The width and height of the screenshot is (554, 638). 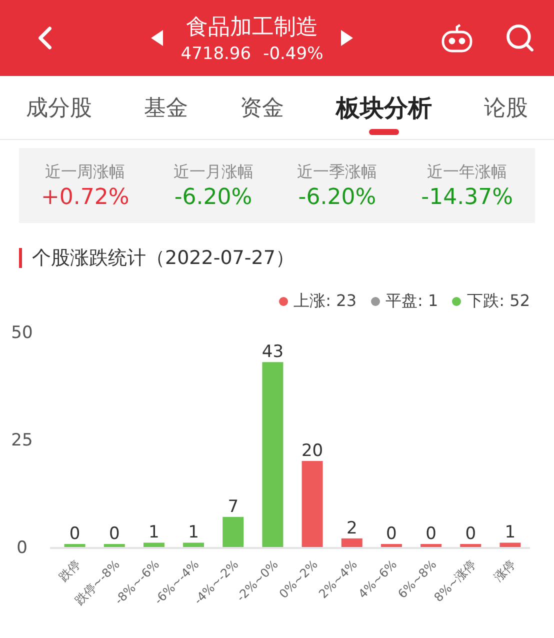 What do you see at coordinates (163, 258) in the screenshot?
I see `section-title: 个股涨跌统计（2022-07-27）` at bounding box center [163, 258].